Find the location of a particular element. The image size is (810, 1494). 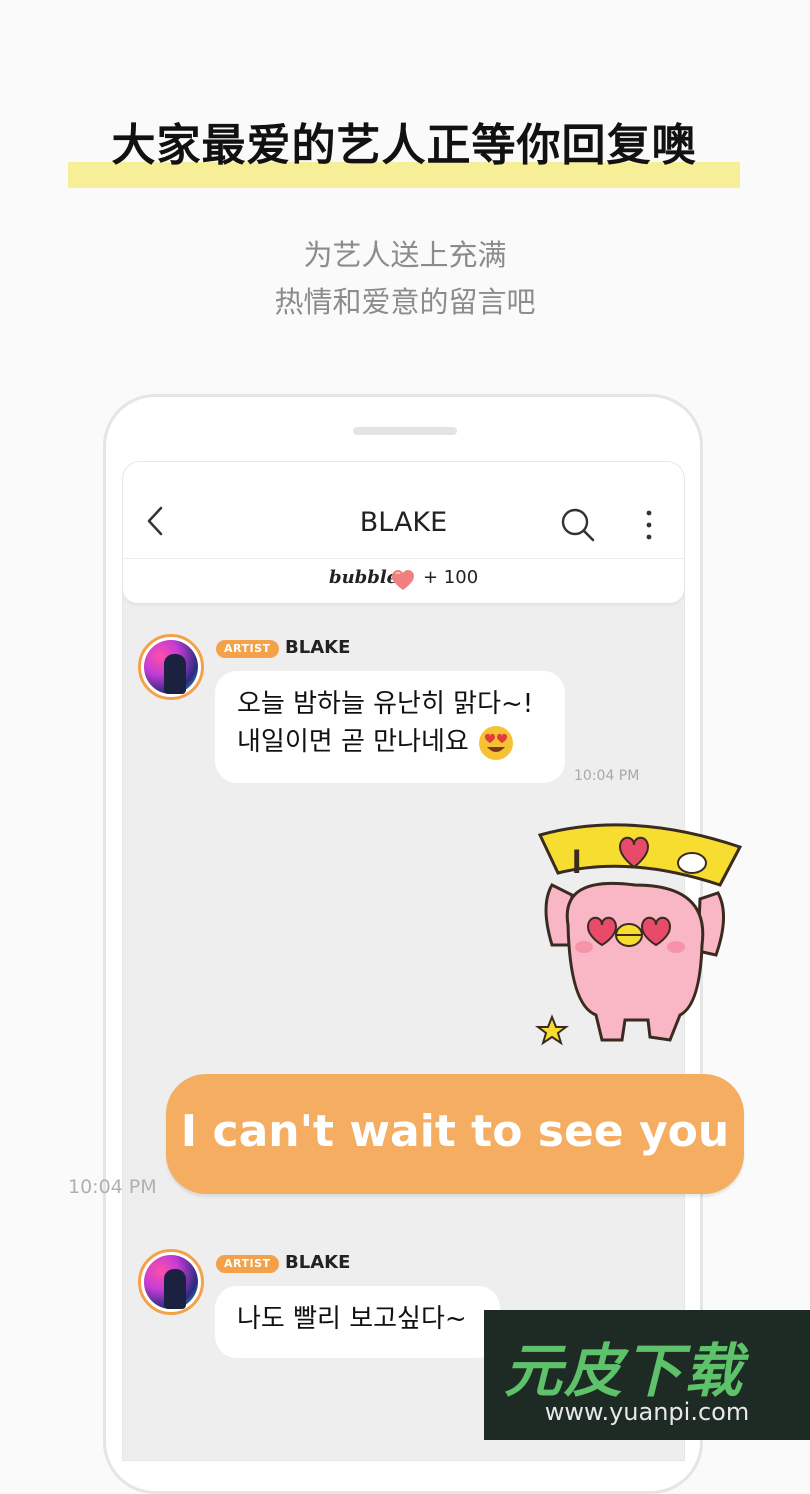

message-bubble: 나도 빨리 보고싶다~ is located at coordinates (357, 1322).